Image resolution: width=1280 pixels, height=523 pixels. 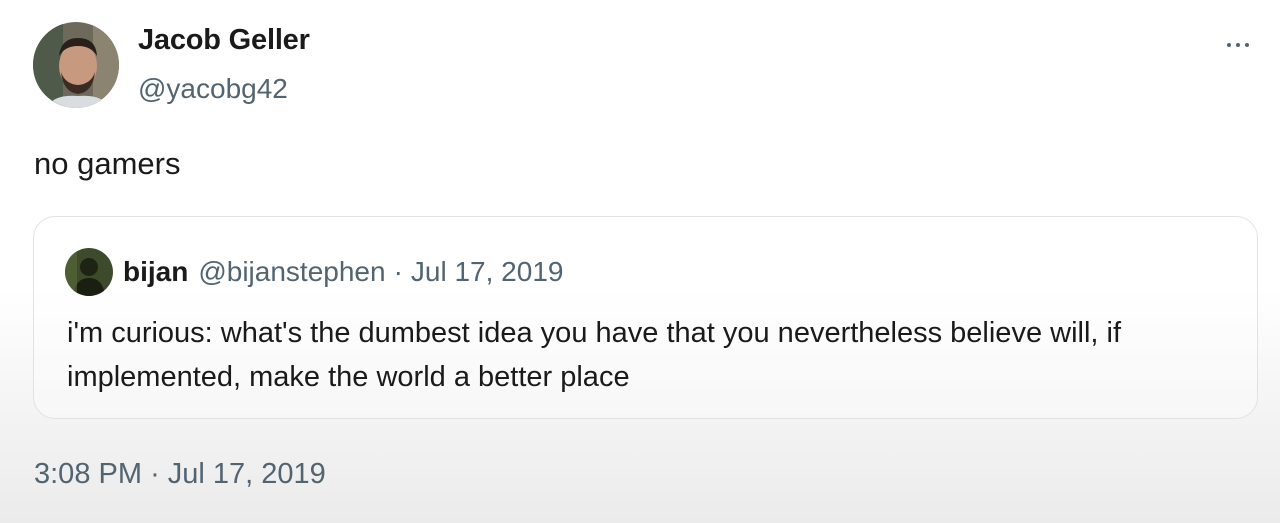 I want to click on tweet-timestamp: 3:08 PM · Jul 17, 2019, so click(x=180, y=474).